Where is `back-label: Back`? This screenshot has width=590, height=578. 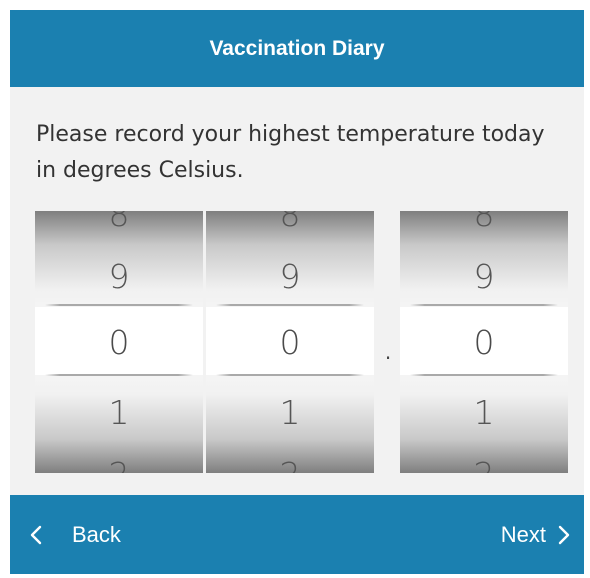 back-label: Back is located at coordinates (96, 534).